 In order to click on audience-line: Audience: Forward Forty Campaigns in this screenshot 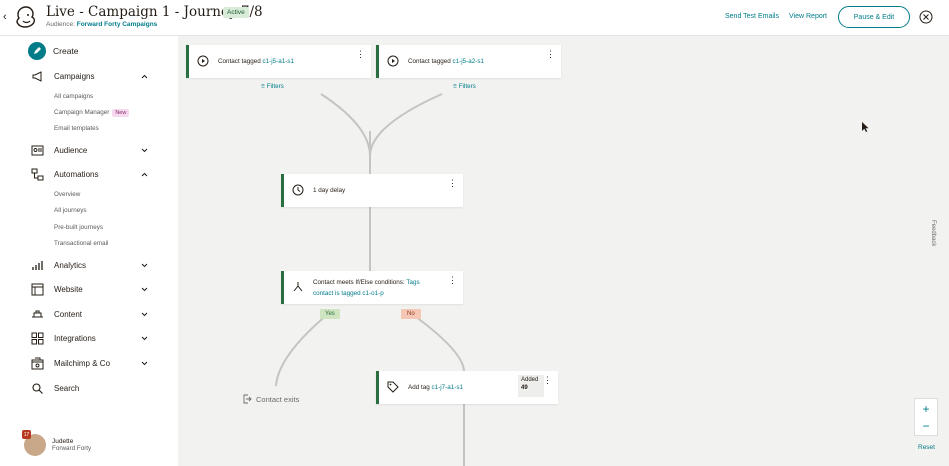, I will do `click(101, 24)`.